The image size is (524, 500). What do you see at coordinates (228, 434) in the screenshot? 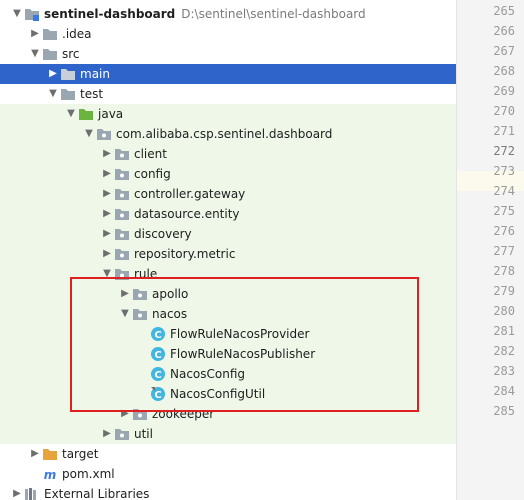
I see `tree-row-util: ▶ util` at bounding box center [228, 434].